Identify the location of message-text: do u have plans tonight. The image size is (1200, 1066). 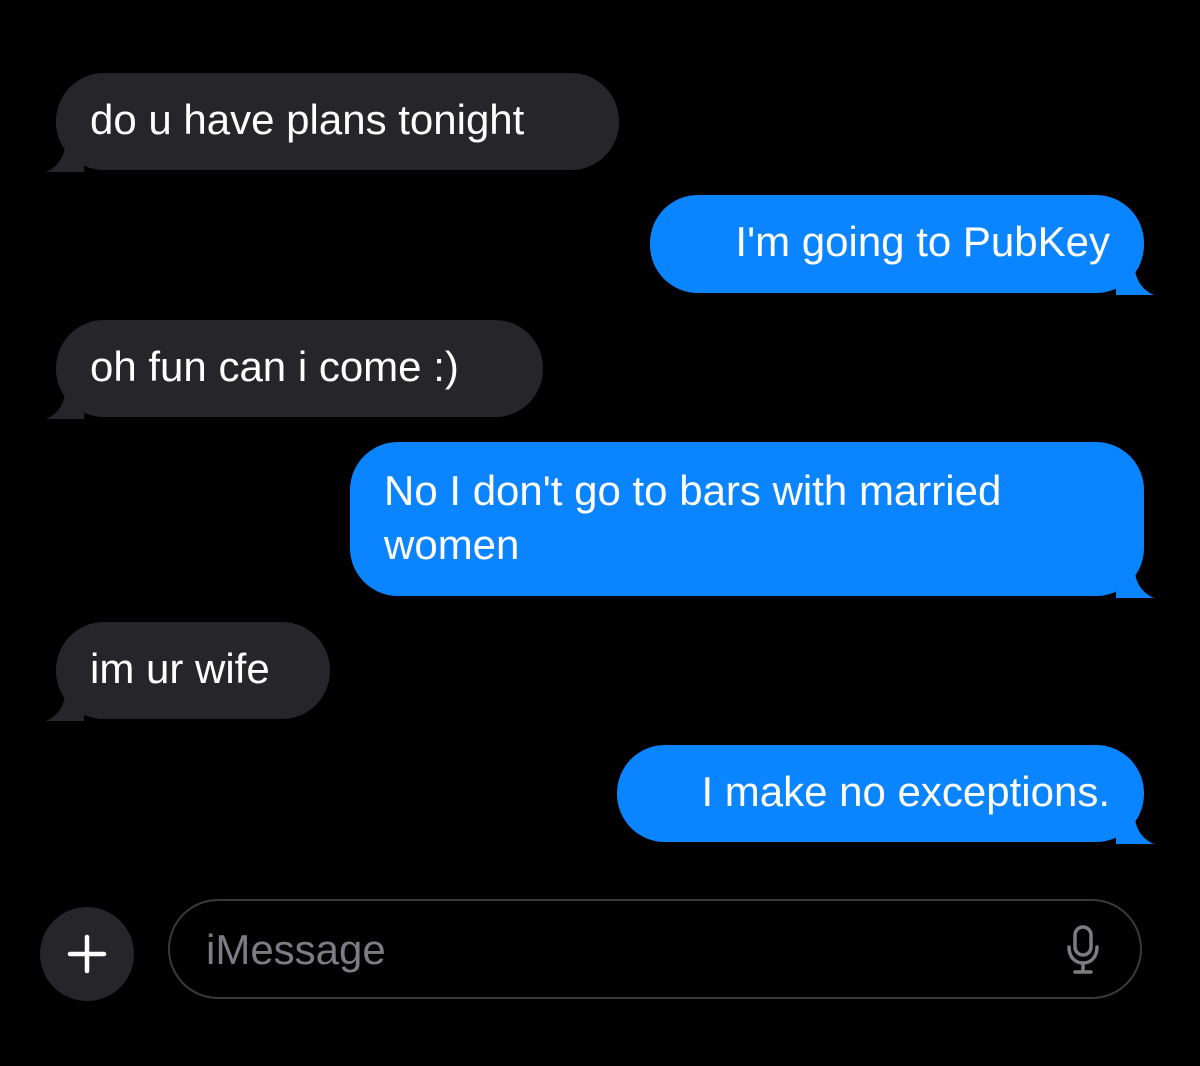
(307, 119).